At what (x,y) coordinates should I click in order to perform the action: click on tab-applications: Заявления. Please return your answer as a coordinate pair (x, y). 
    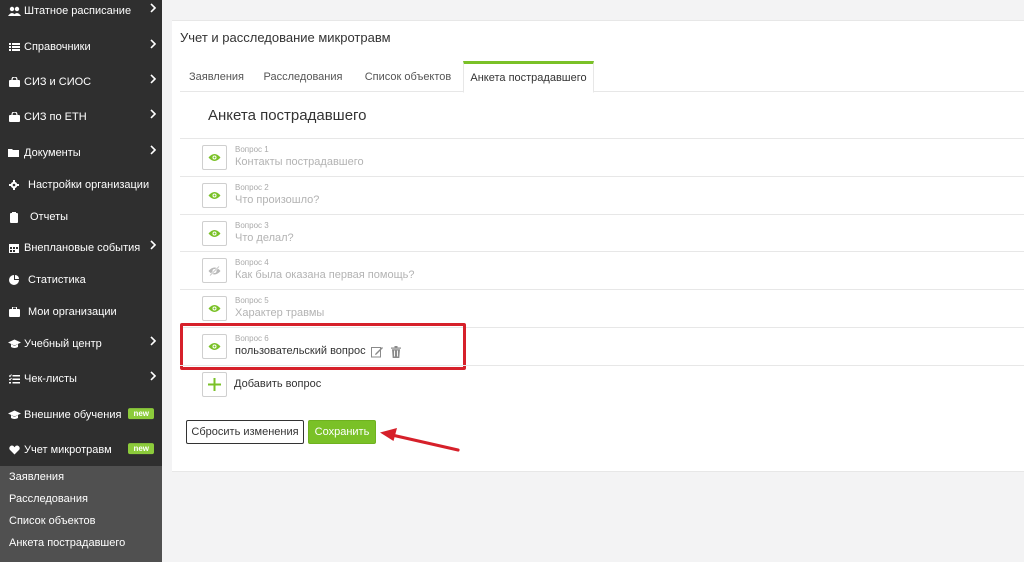
    Looking at the image, I should click on (216, 76).